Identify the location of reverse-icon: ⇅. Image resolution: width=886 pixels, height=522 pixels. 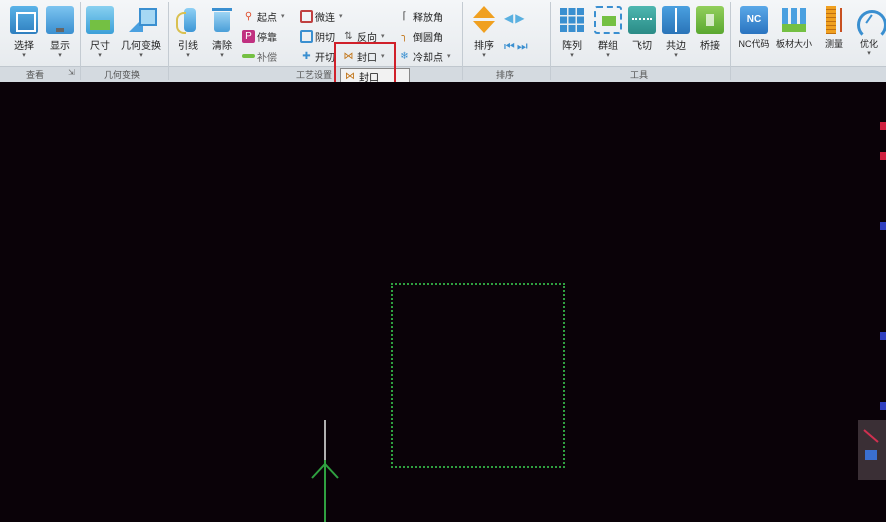
(348, 36).